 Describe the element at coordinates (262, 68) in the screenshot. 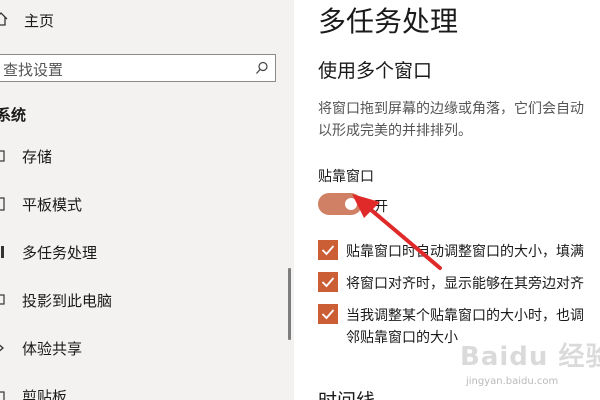

I see `search-icon` at that location.